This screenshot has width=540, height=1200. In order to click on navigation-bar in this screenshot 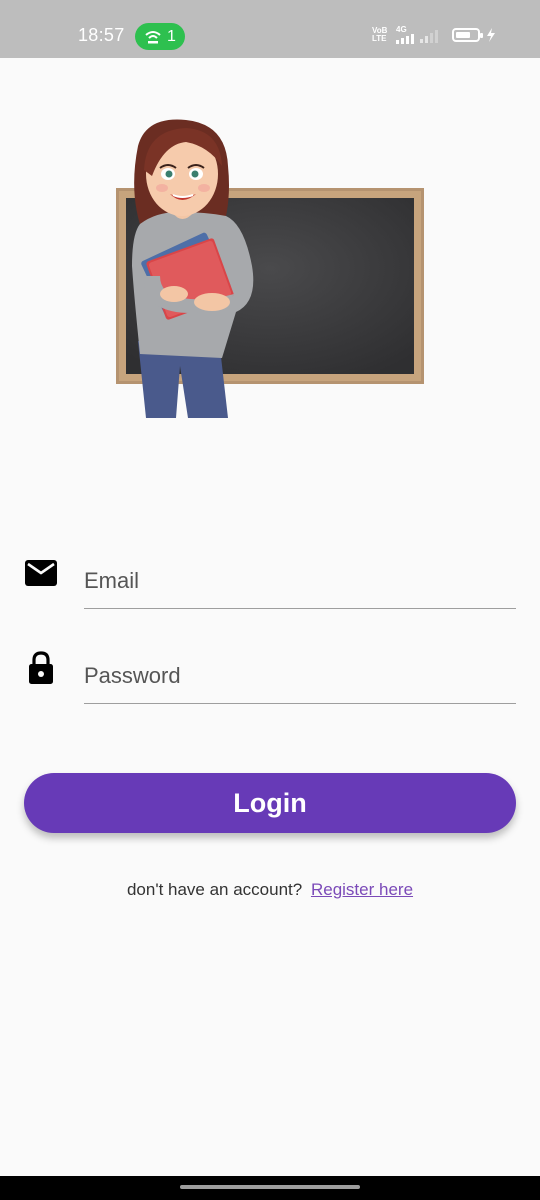, I will do `click(270, 1188)`.